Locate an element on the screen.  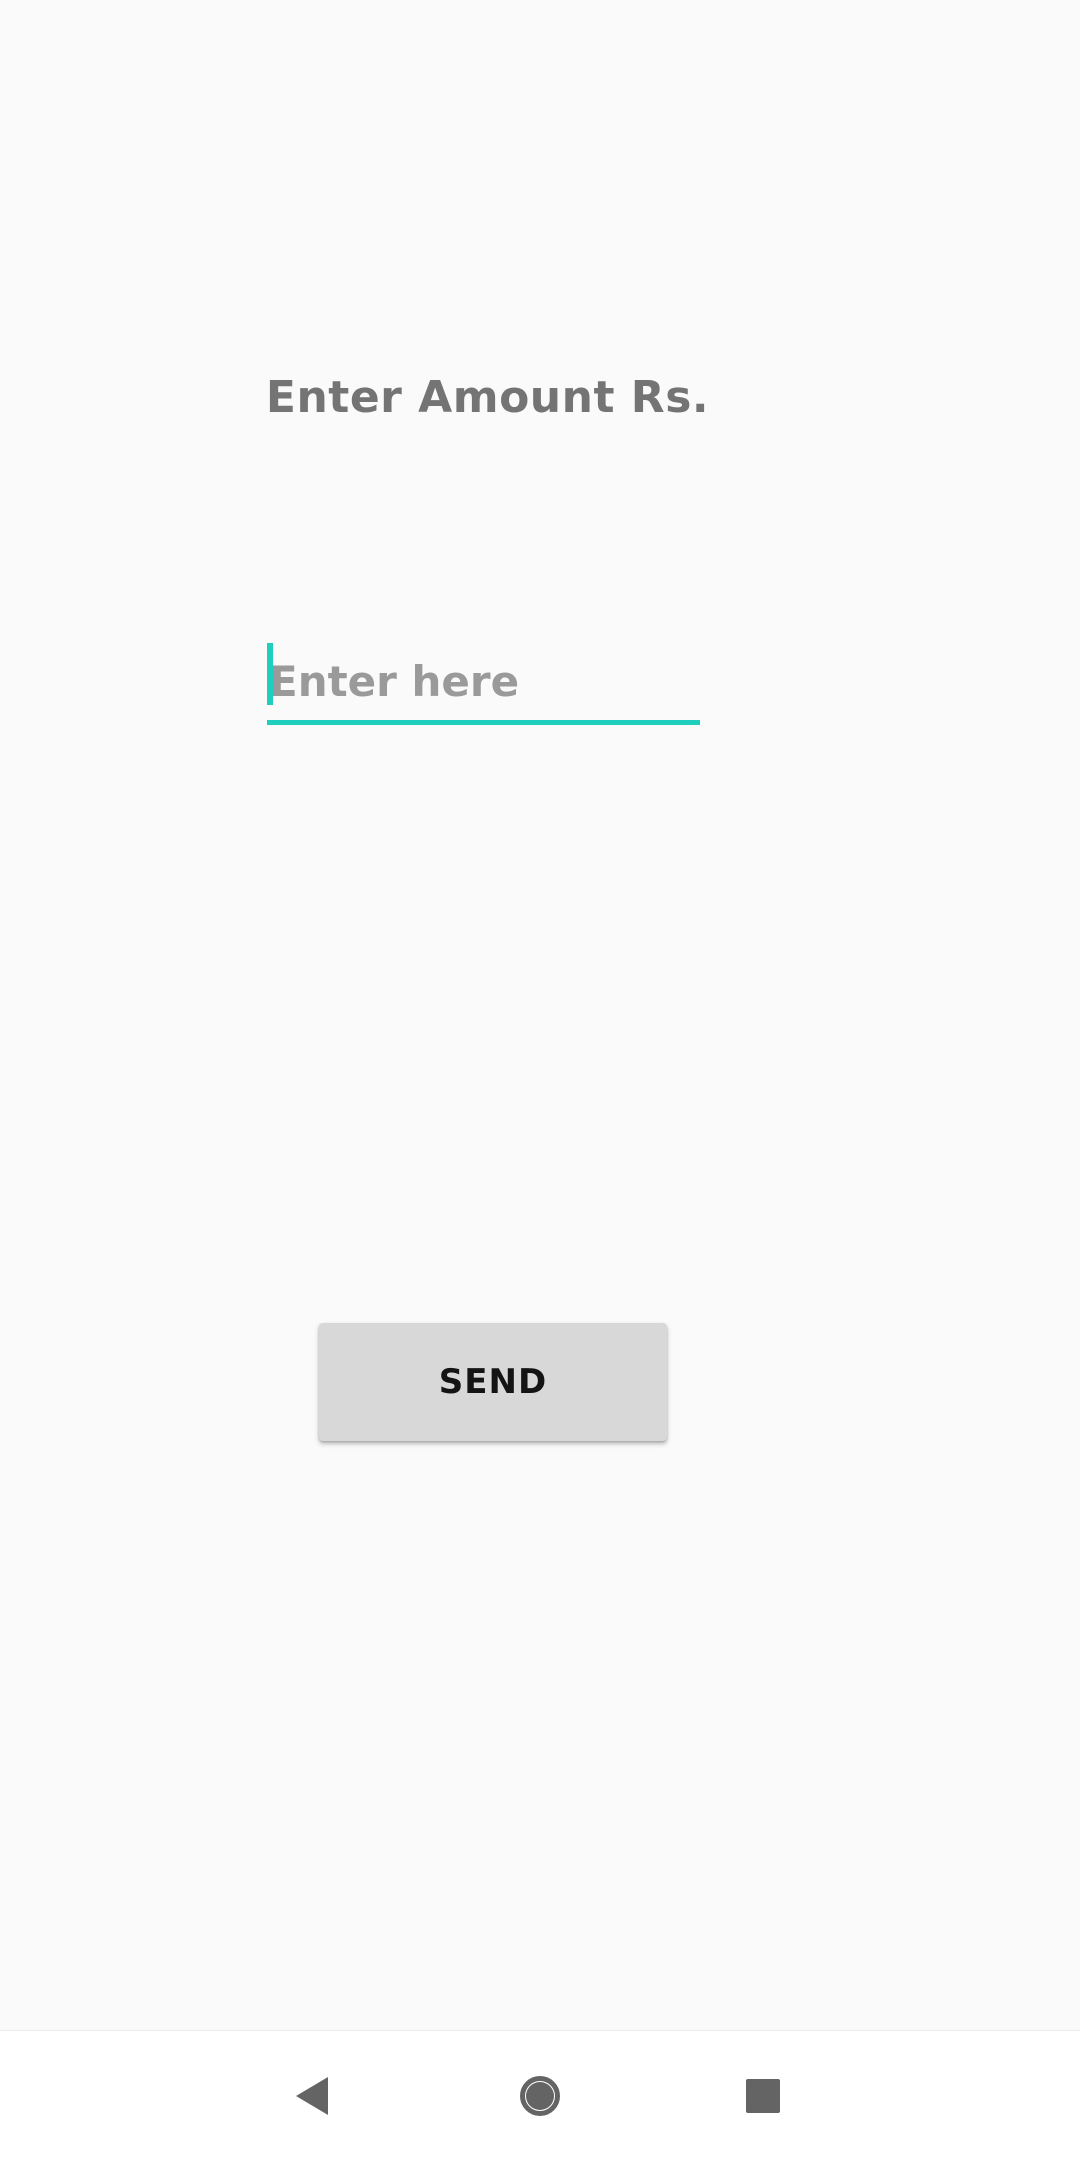
back-button is located at coordinates (312, 2096).